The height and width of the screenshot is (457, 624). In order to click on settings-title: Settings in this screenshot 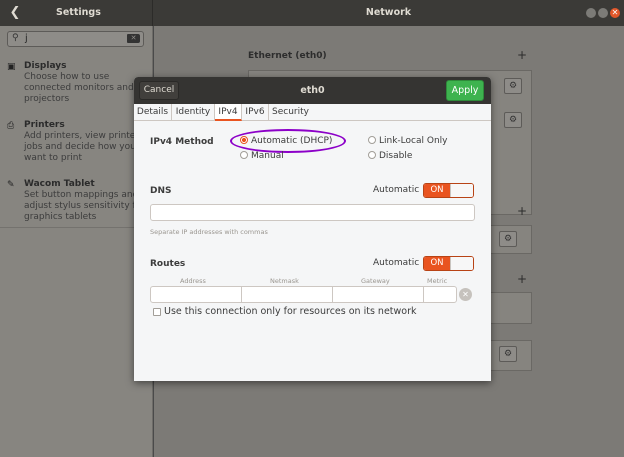, I will do `click(78, 12)`.